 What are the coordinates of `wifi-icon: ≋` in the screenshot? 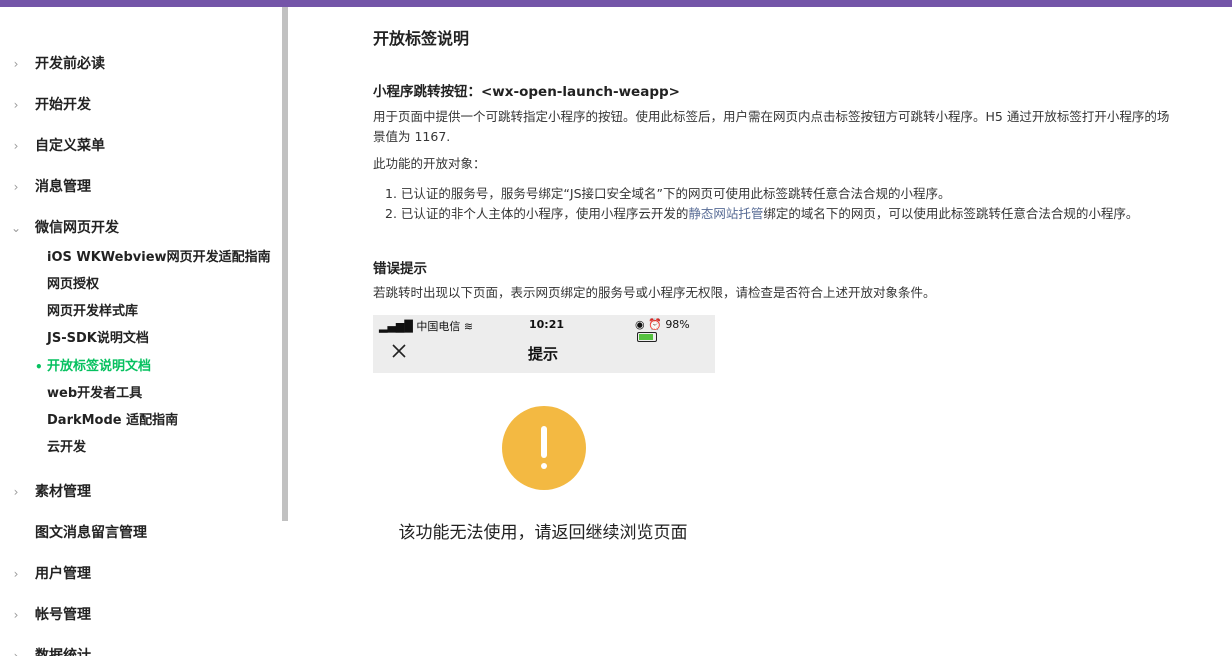 It's located at (468, 326).